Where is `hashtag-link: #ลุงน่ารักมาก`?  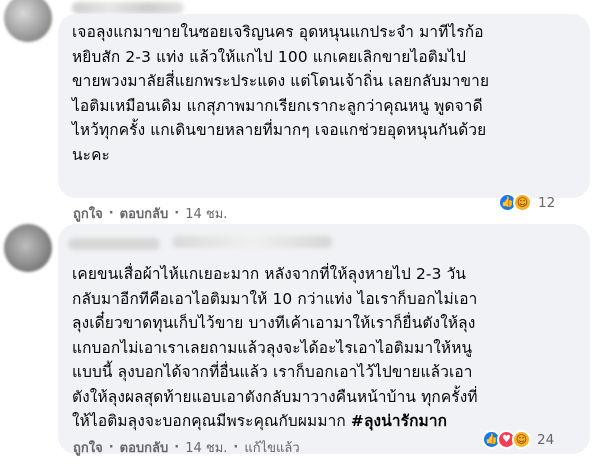 hashtag-link: #ลุงน่ารักมาก is located at coordinates (399, 421).